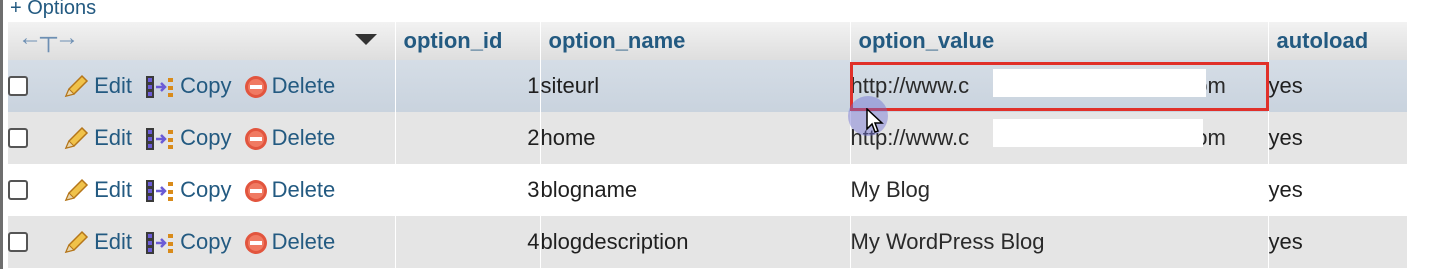 The width and height of the screenshot is (1434, 269). I want to click on cell-option-value: My WordPress Blog, so click(1059, 242).